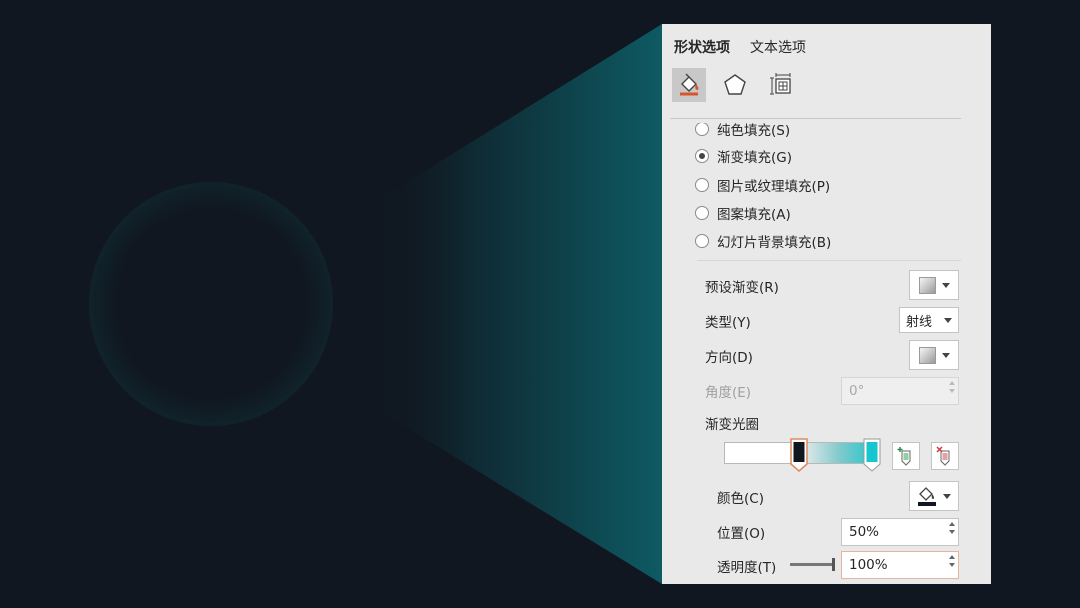 This screenshot has height=608, width=1080. What do you see at coordinates (774, 243) in the screenshot?
I see `radio-label: 幻灯片背景填充(B)` at bounding box center [774, 243].